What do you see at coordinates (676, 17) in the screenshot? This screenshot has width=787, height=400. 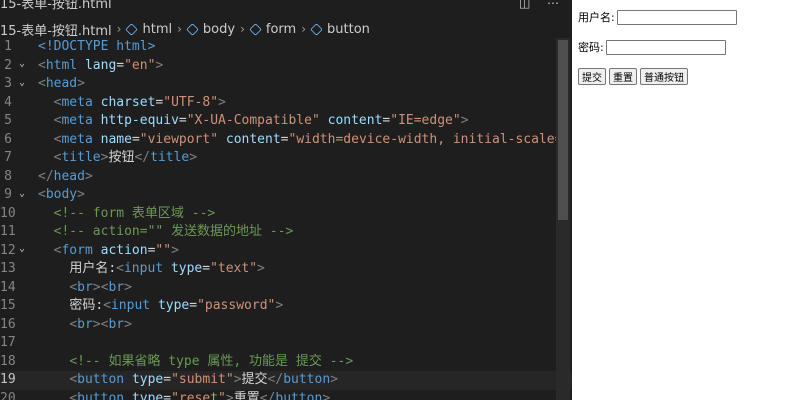 I see `username-input` at bounding box center [676, 17].